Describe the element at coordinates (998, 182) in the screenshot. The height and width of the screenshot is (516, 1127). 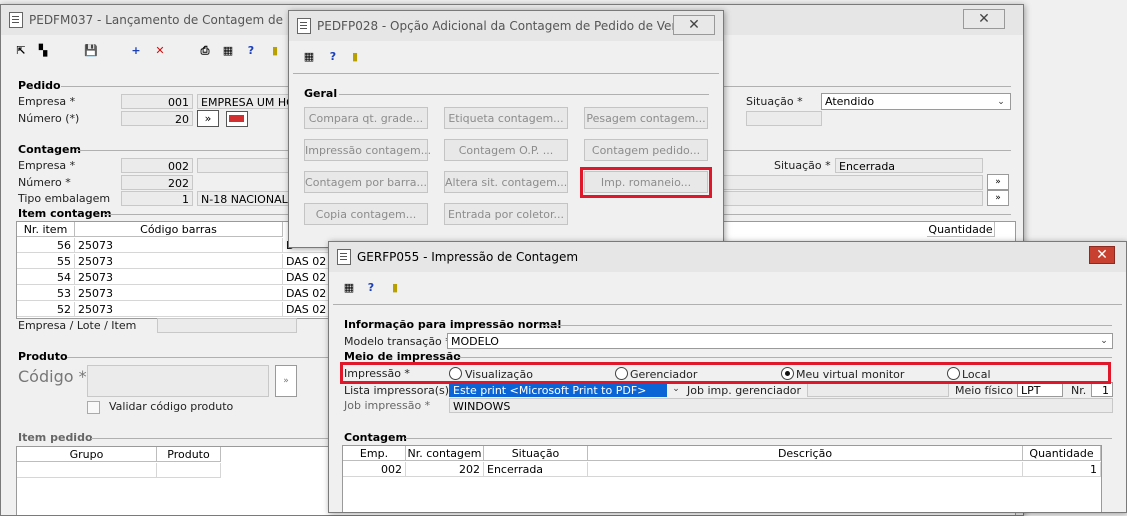
I see `expand-button: »` at that location.